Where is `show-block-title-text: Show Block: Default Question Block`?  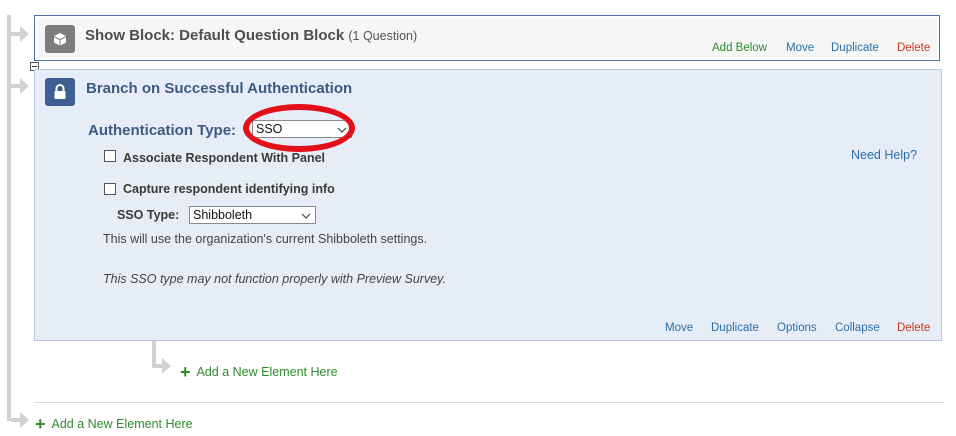 show-block-title-text: Show Block: Default Question Block is located at coordinates (215, 35).